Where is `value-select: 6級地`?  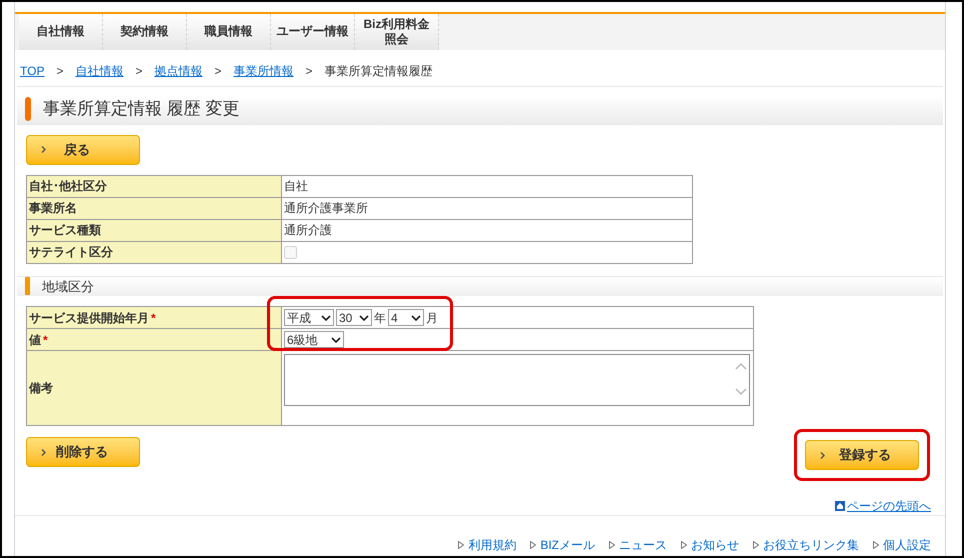 value-select: 6級地 is located at coordinates (314, 339).